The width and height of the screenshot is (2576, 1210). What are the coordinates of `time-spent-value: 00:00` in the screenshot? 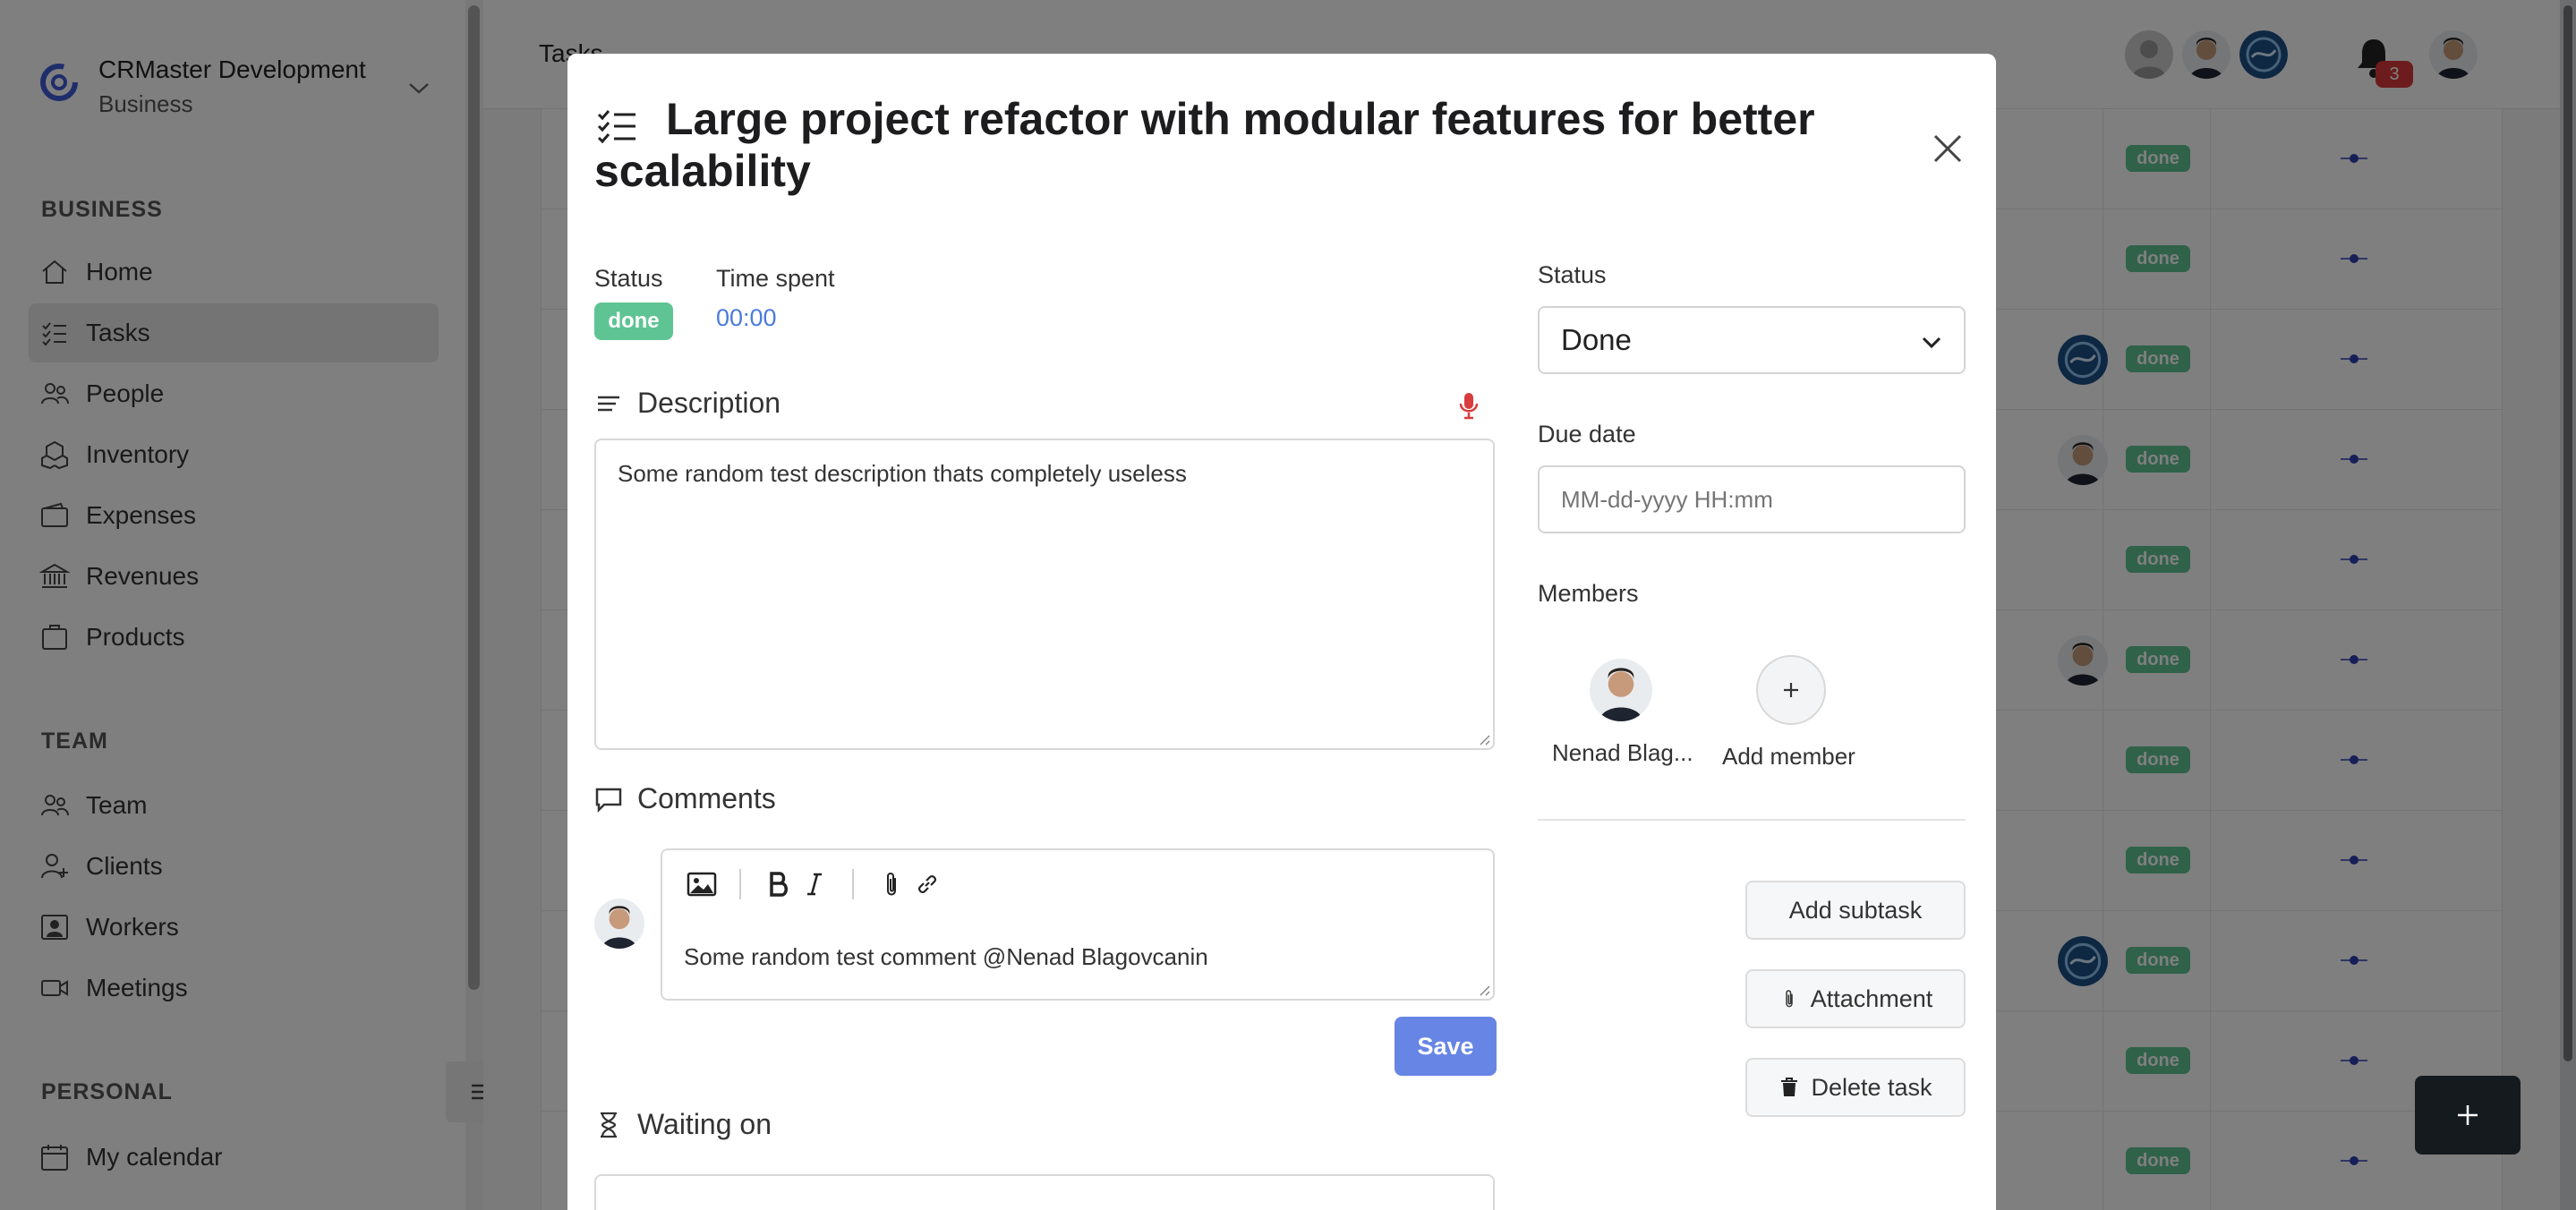 It's located at (746, 318).